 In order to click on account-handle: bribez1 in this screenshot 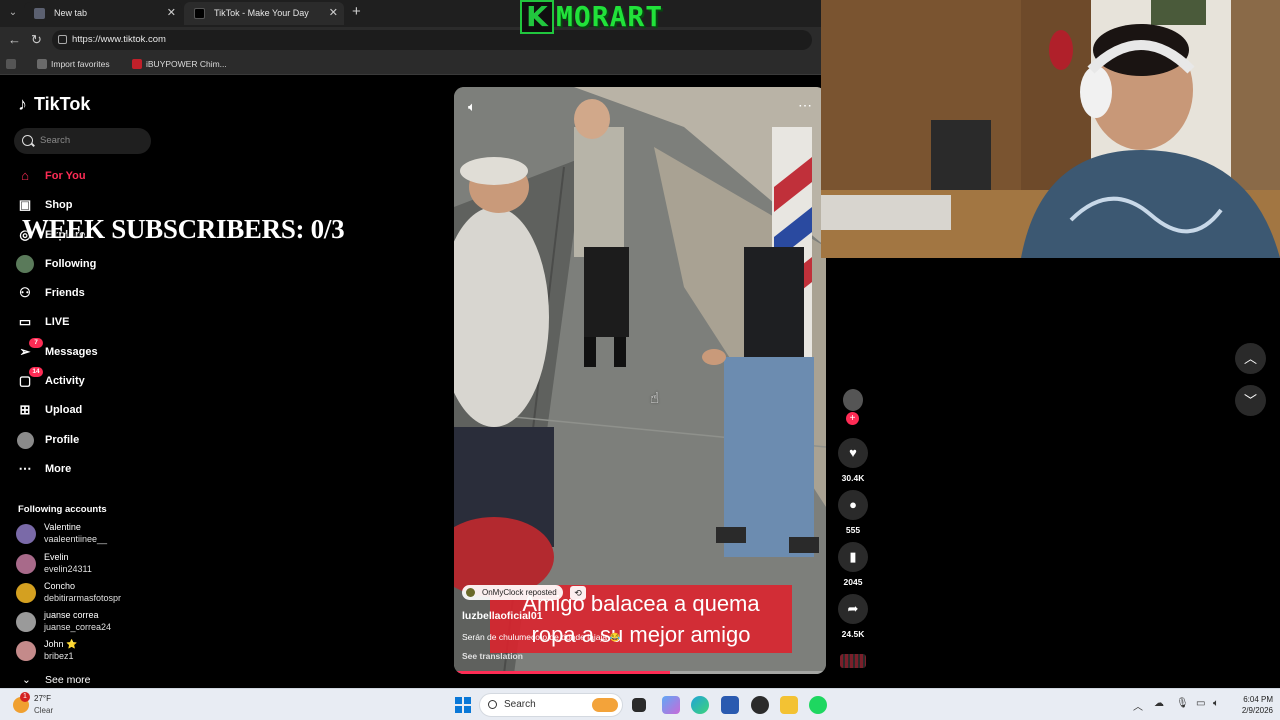, I will do `click(59, 656)`.